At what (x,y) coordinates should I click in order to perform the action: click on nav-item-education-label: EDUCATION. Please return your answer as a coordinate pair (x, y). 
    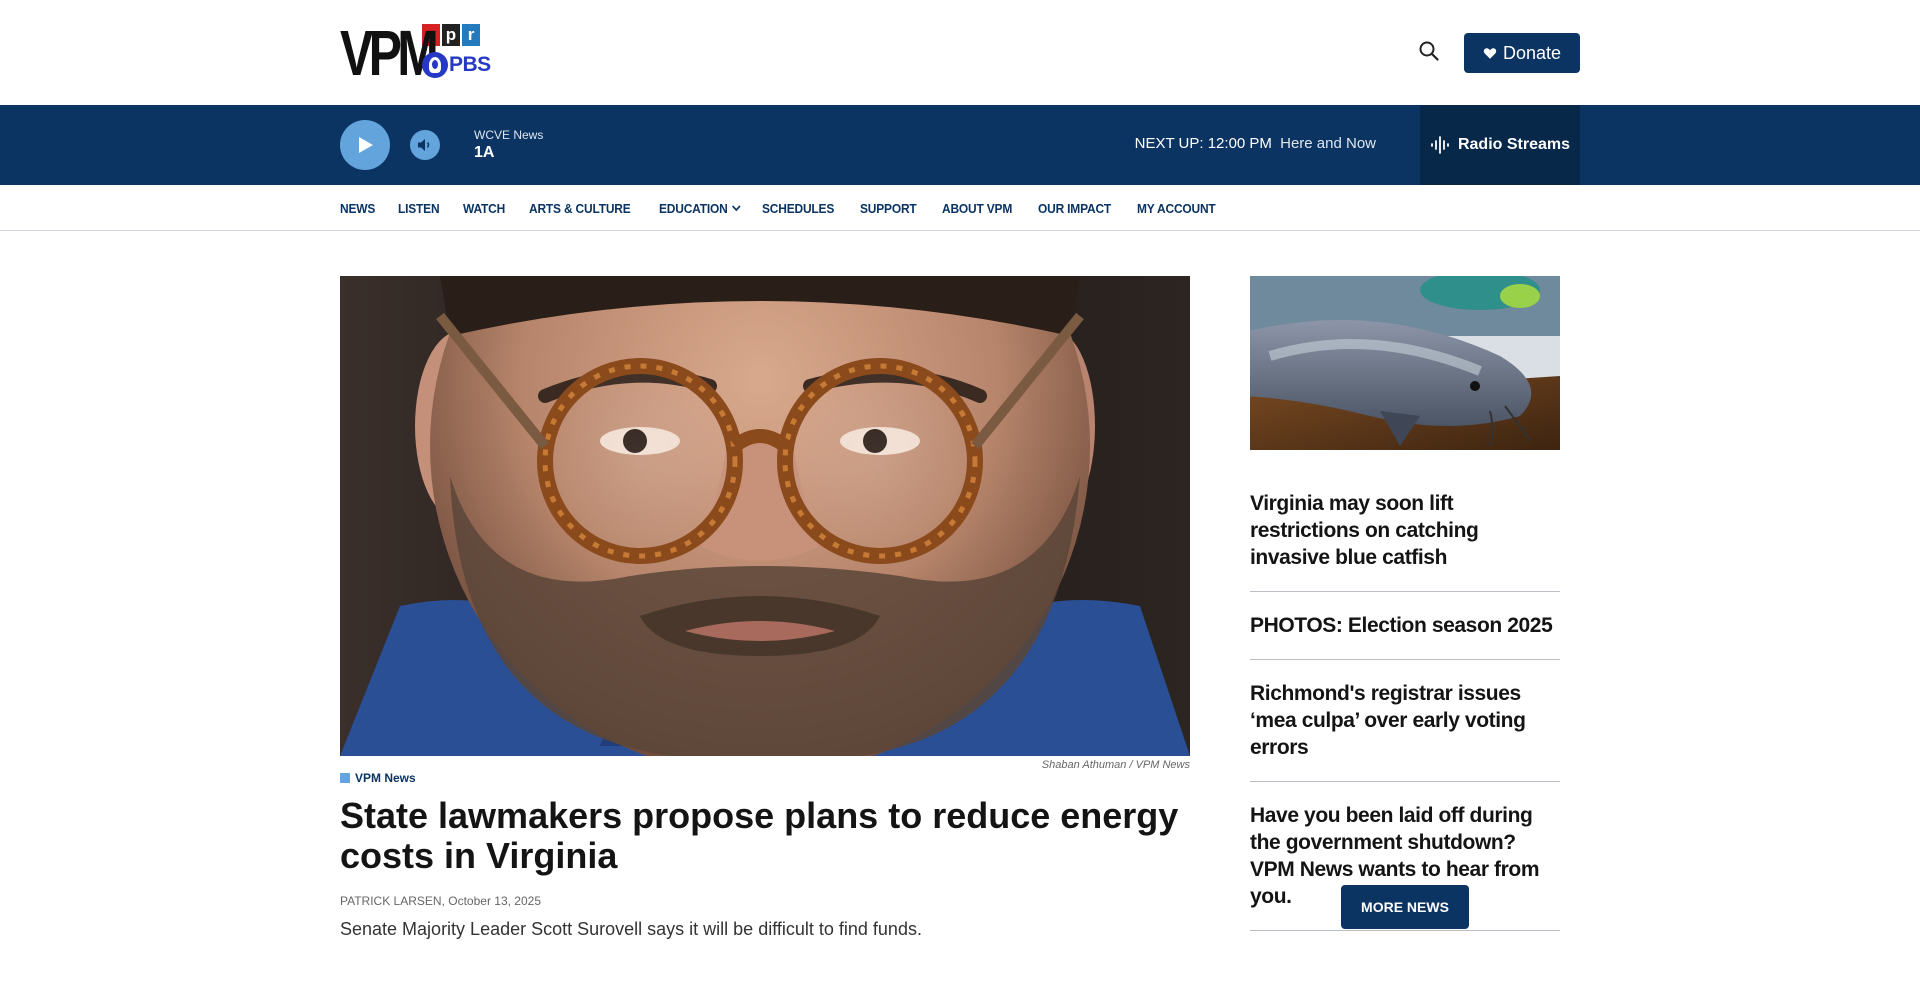
    Looking at the image, I should click on (693, 208).